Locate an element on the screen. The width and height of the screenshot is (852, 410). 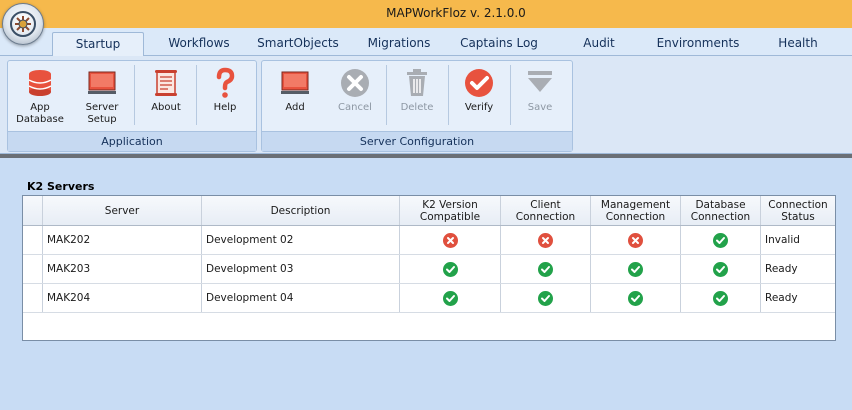
table-row: MAK204 Development 04 Ready is located at coordinates (429, 298).